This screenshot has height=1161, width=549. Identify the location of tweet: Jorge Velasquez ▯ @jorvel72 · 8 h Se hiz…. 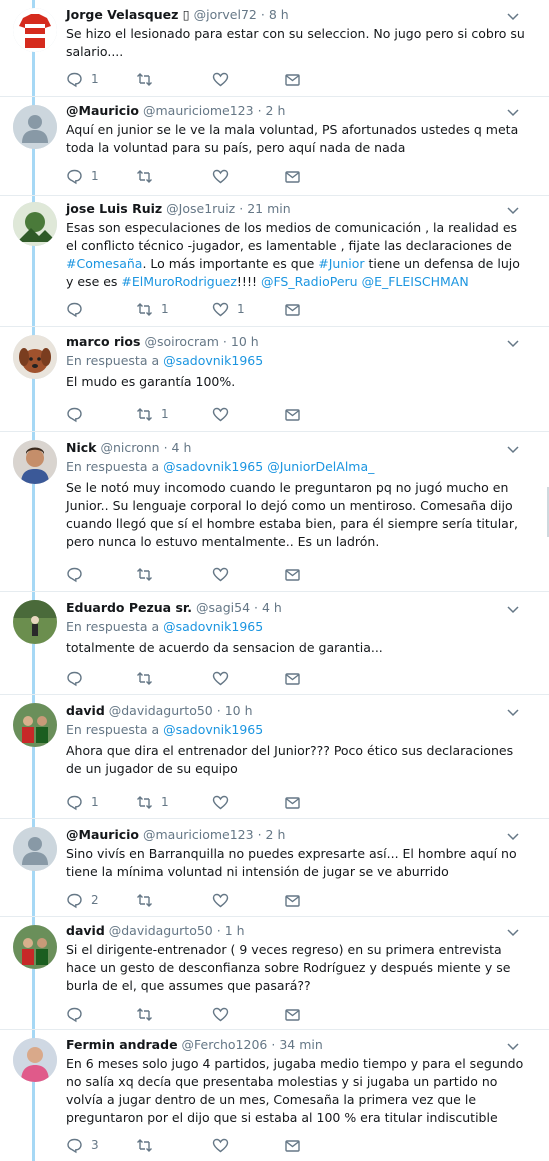
(274, 48).